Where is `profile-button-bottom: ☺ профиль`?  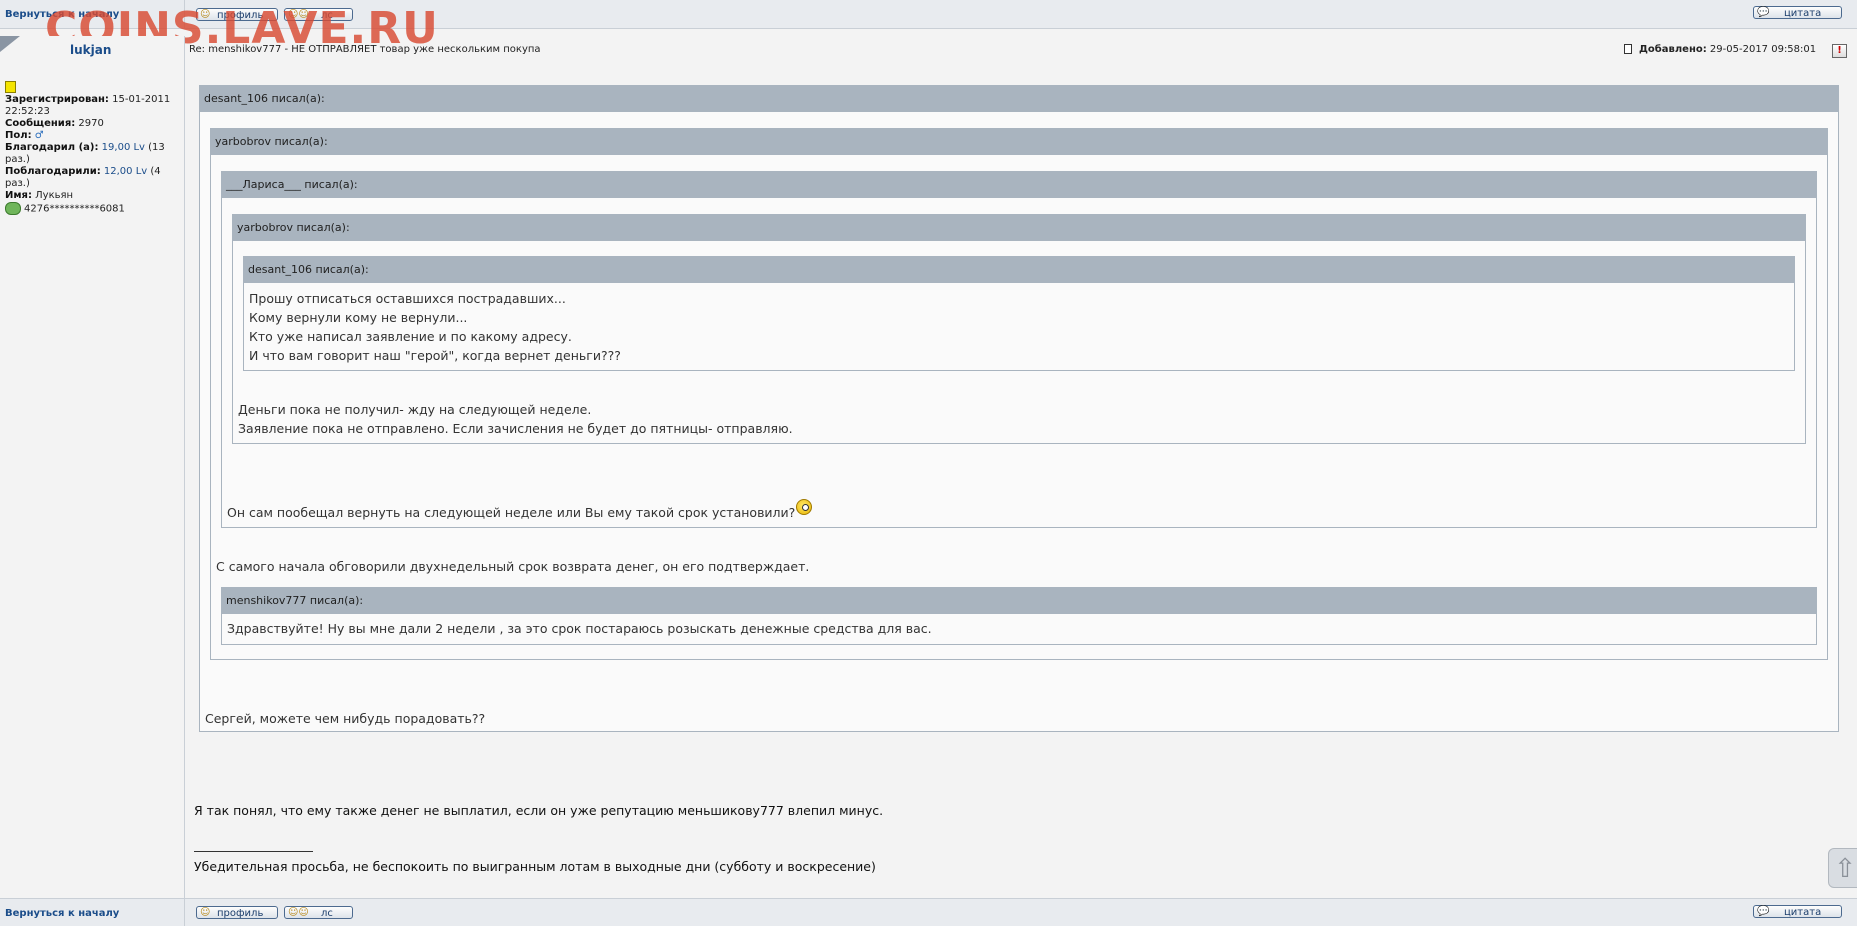 profile-button-bottom: ☺ профиль is located at coordinates (237, 912).